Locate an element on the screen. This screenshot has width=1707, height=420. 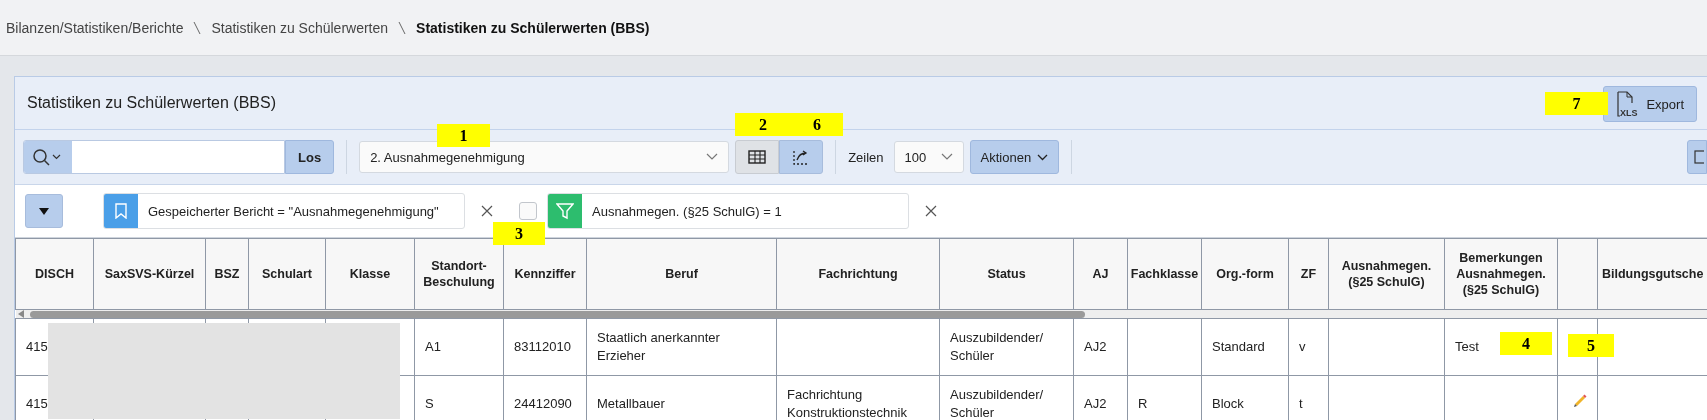
breadcrumb-item: Statistiken zu Schülerwerten is located at coordinates (300, 27).